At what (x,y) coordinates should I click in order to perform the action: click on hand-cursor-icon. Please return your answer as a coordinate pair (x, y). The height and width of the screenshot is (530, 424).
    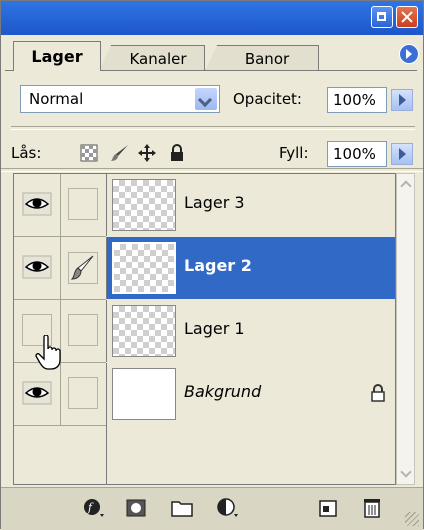
    Looking at the image, I should click on (48, 352).